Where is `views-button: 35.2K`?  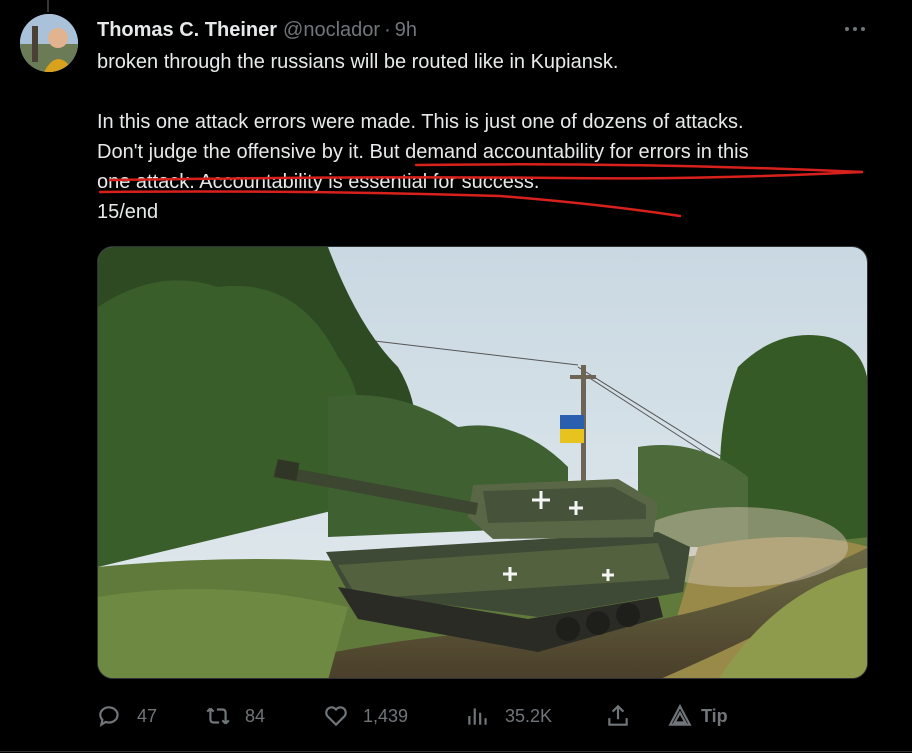
views-button: 35.2K is located at coordinates (508, 716).